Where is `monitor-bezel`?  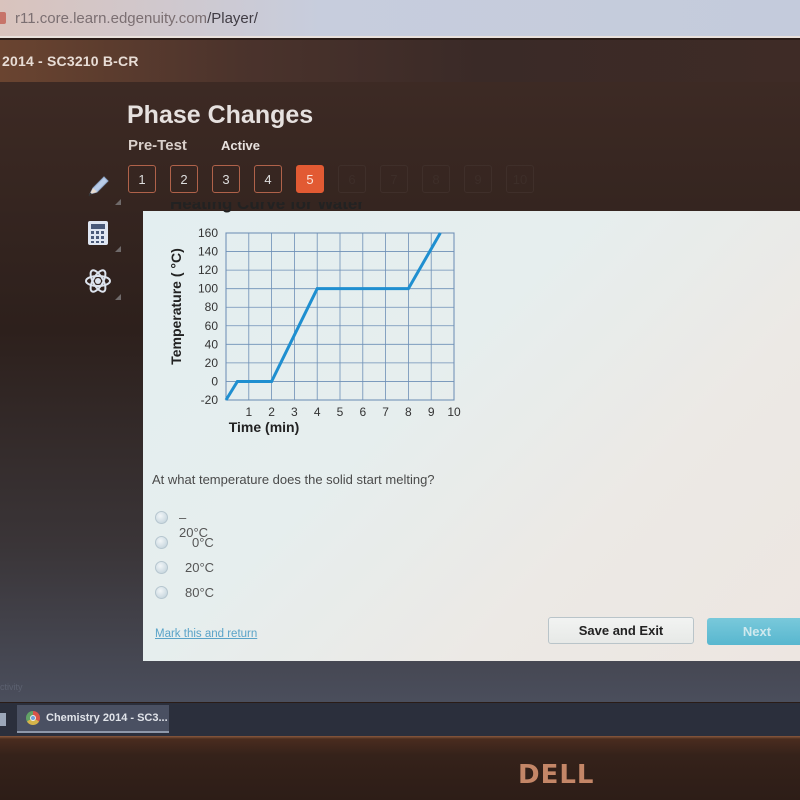
monitor-bezel is located at coordinates (400, 768).